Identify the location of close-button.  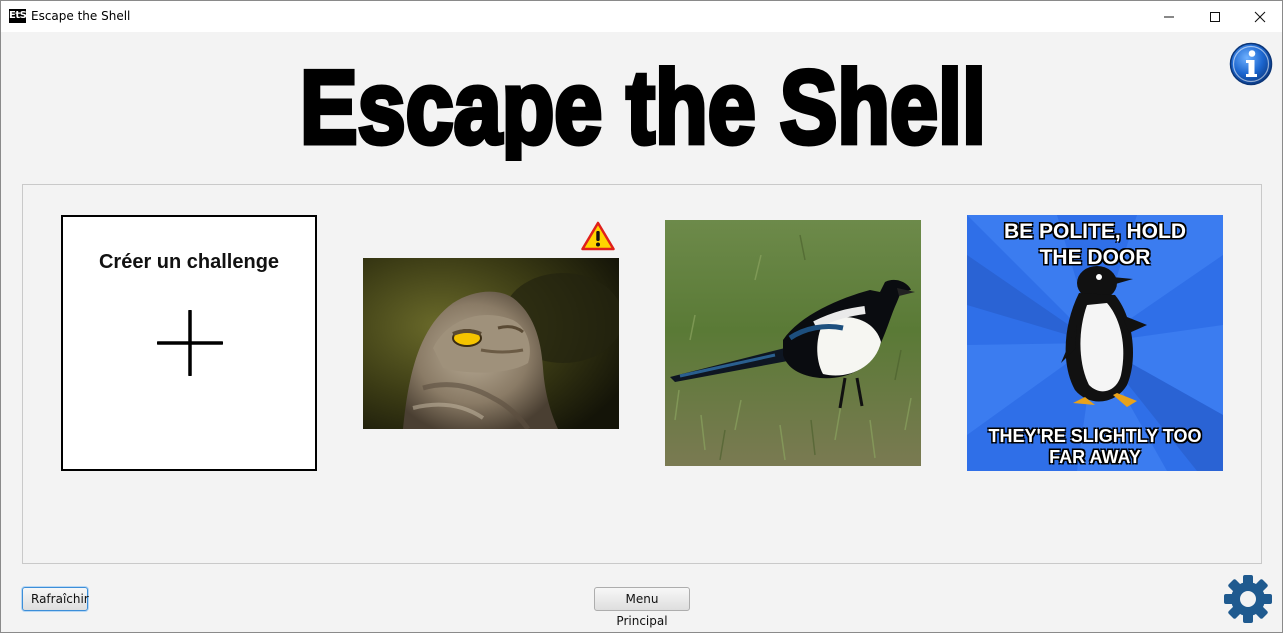
(1260, 16).